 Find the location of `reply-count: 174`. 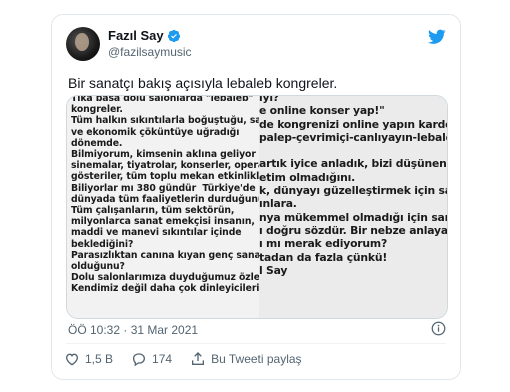

reply-count: 174 is located at coordinates (162, 359).